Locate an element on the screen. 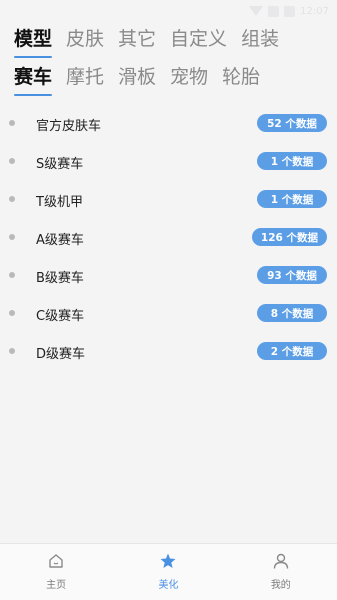  list-item: T级机甲 1 个数据 is located at coordinates (168, 199).